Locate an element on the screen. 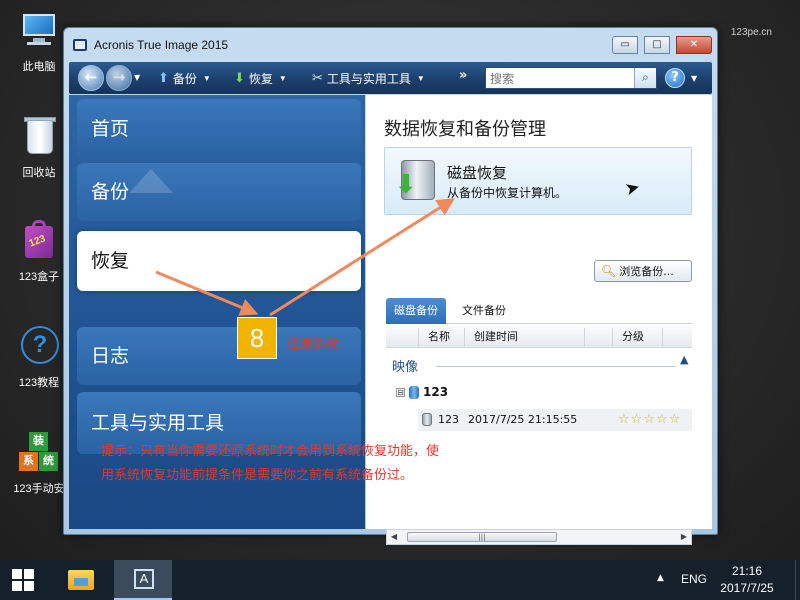  toolbar-recover-menu: ⬇ 恢复 ▼ is located at coordinates (260, 78).